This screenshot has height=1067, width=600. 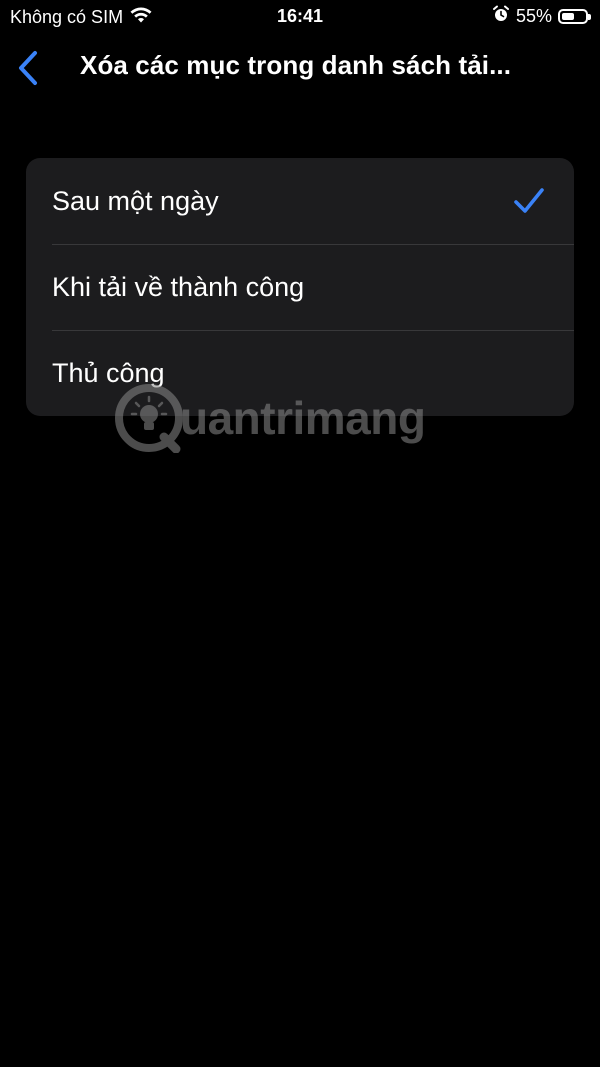 I want to click on status-bar: Không có SIM 16:41 55%, so click(x=300, y=17).